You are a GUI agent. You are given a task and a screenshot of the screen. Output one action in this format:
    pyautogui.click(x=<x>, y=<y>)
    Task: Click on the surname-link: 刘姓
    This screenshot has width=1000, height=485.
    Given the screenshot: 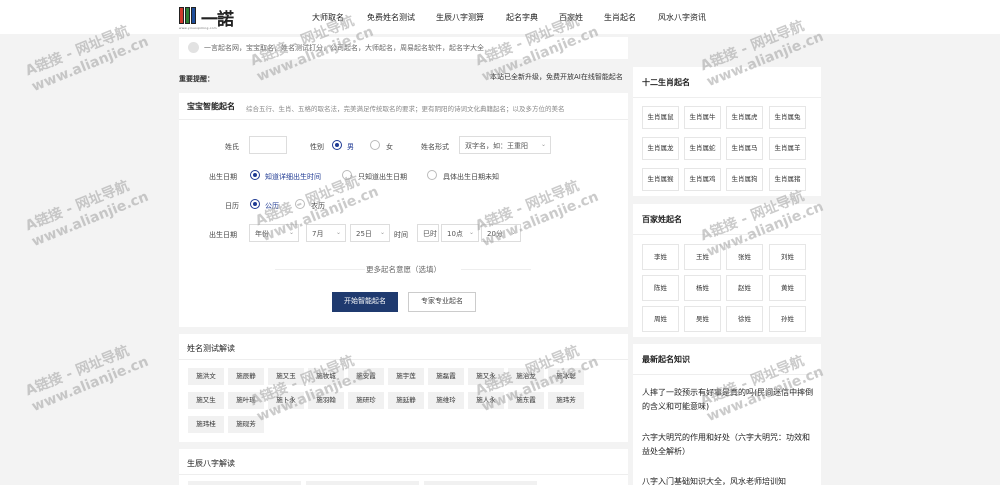 What is the action you would take?
    pyautogui.click(x=787, y=257)
    